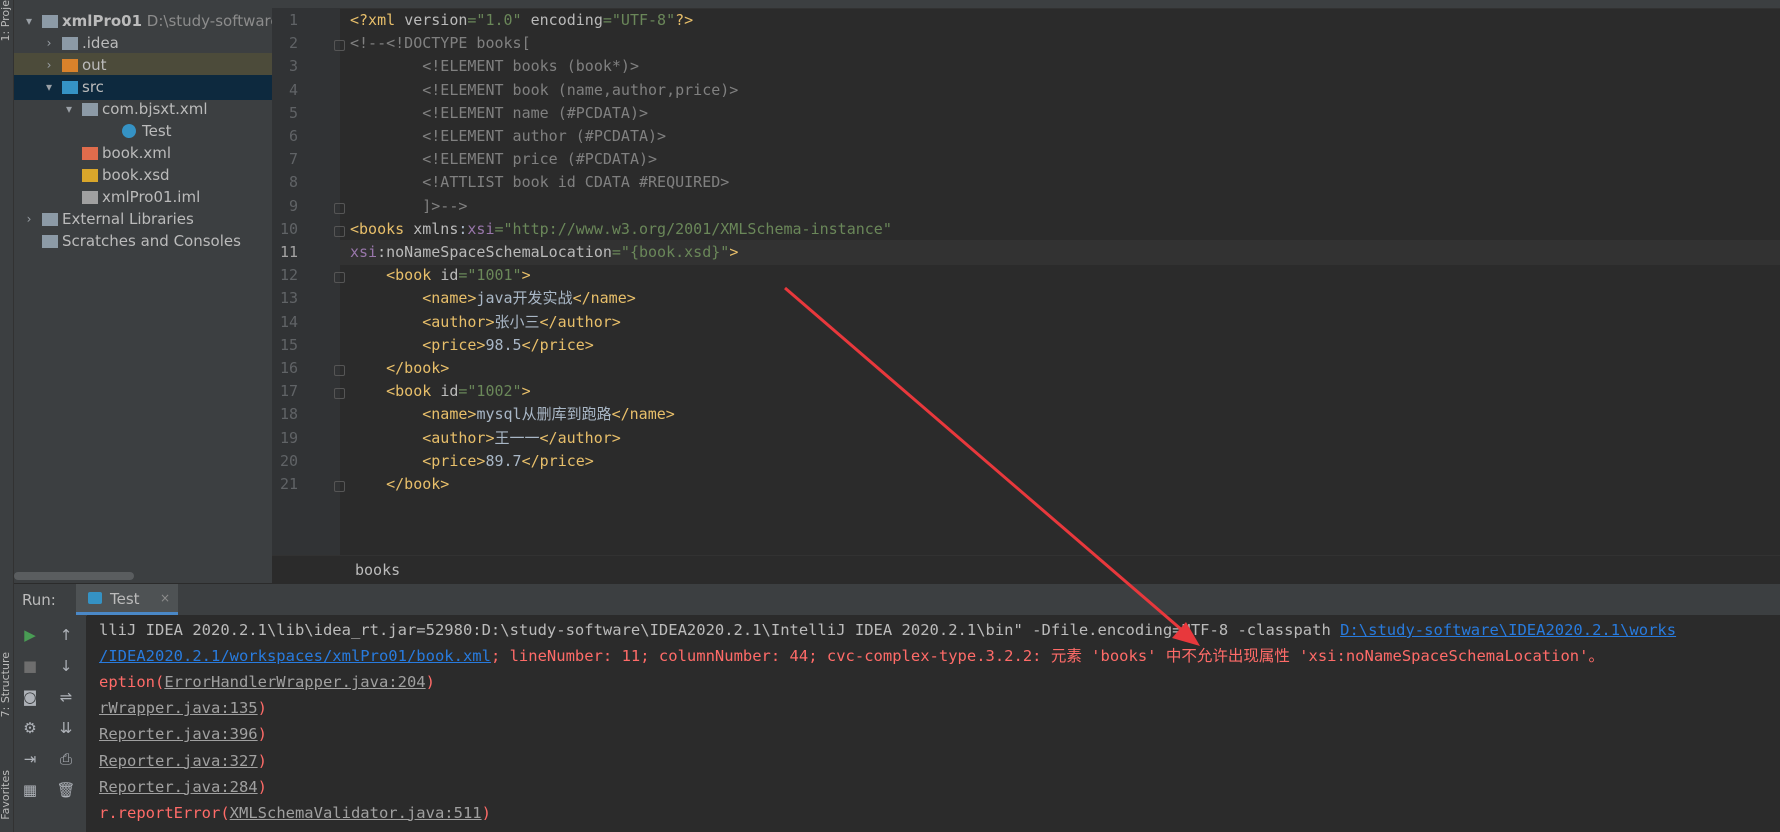 The height and width of the screenshot is (832, 1780). Describe the element at coordinates (499, 113) in the screenshot. I see `code-line: <!ELEMENT name (#PCDATA)>` at that location.